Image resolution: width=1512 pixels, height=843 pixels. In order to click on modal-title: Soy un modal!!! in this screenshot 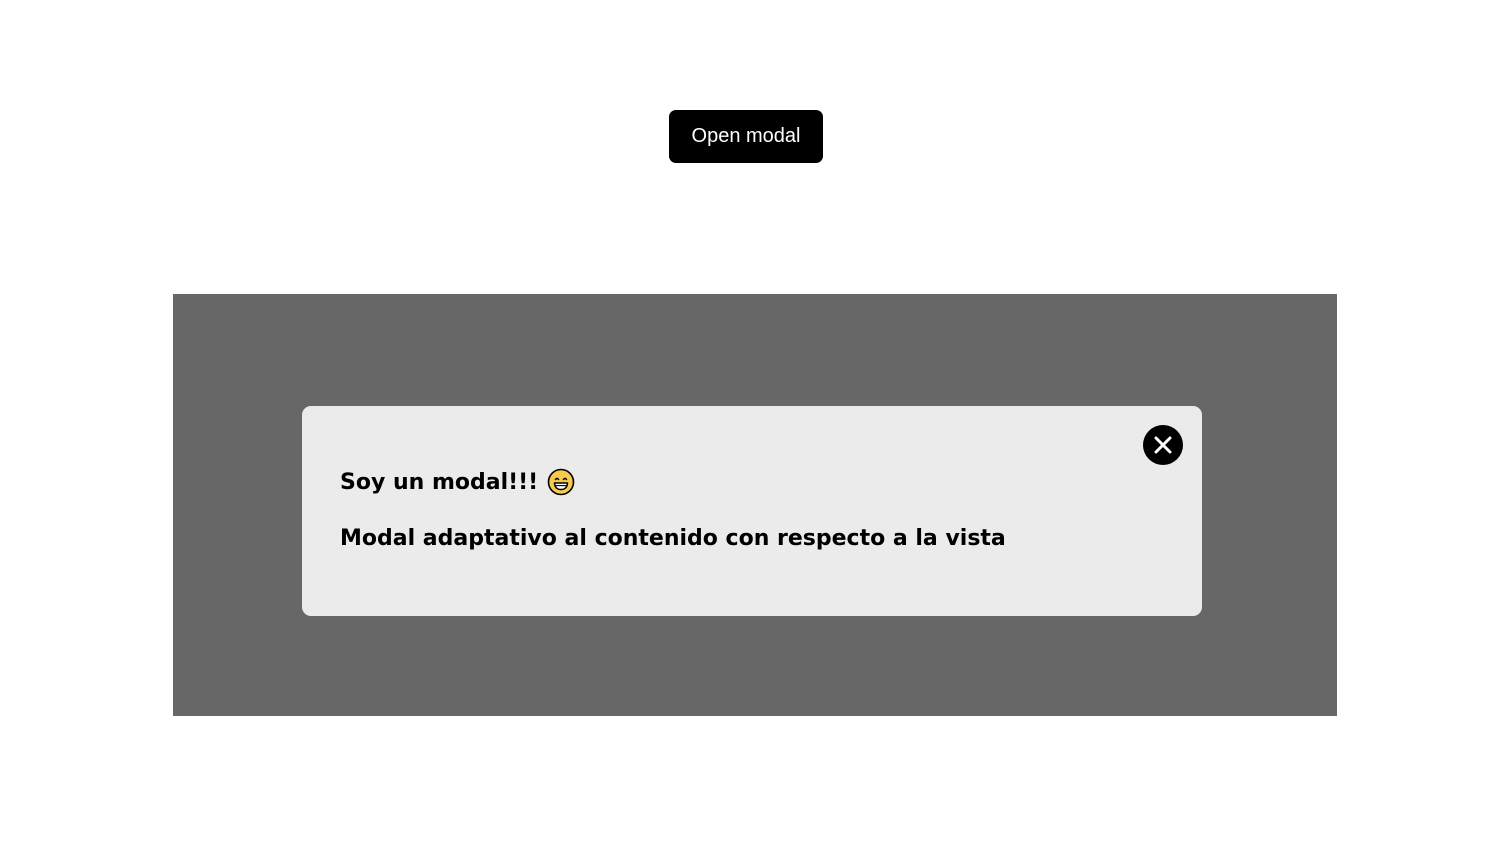, I will do `click(457, 482)`.